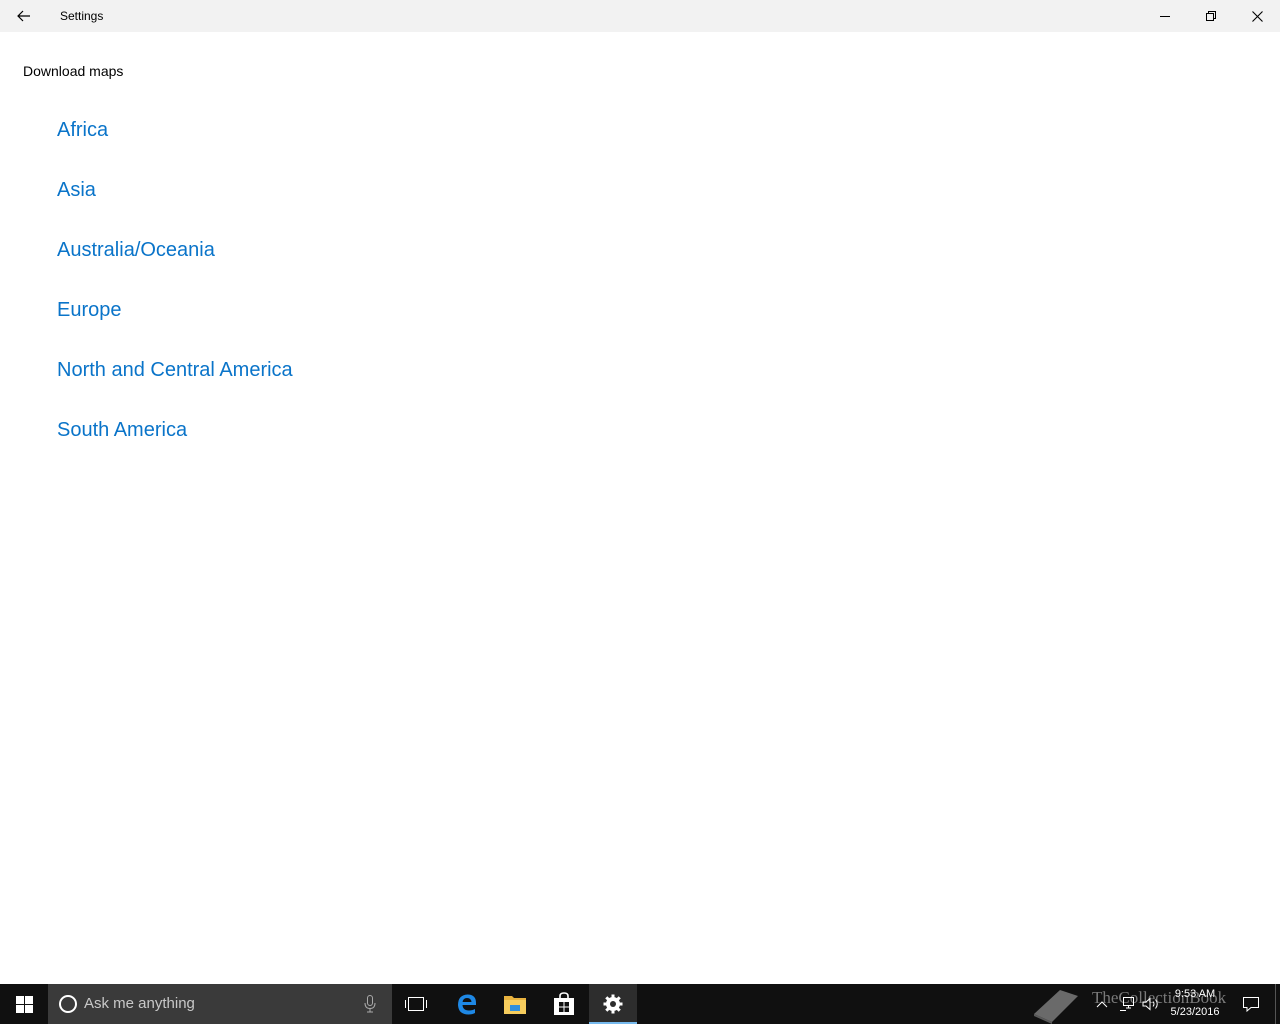 This screenshot has height=1024, width=1280. I want to click on region-link-north-central-america: North and Central America, so click(175, 385).